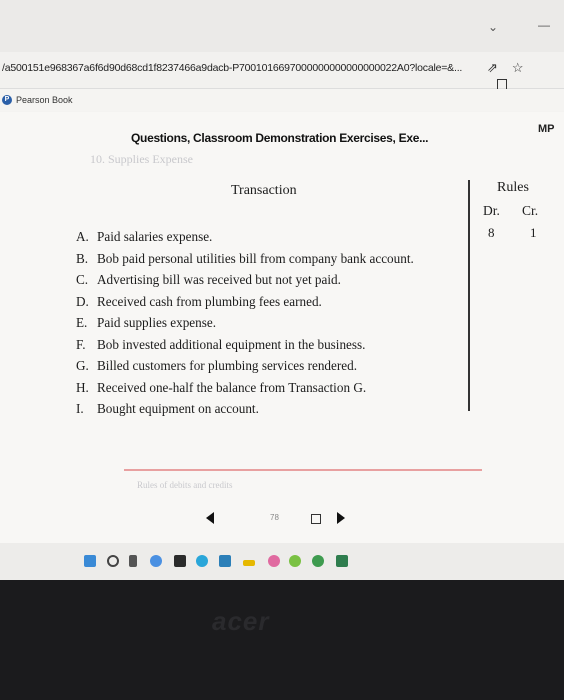 This screenshot has width=564, height=700. Describe the element at coordinates (156, 561) in the screenshot. I see `edge-icon` at that location.